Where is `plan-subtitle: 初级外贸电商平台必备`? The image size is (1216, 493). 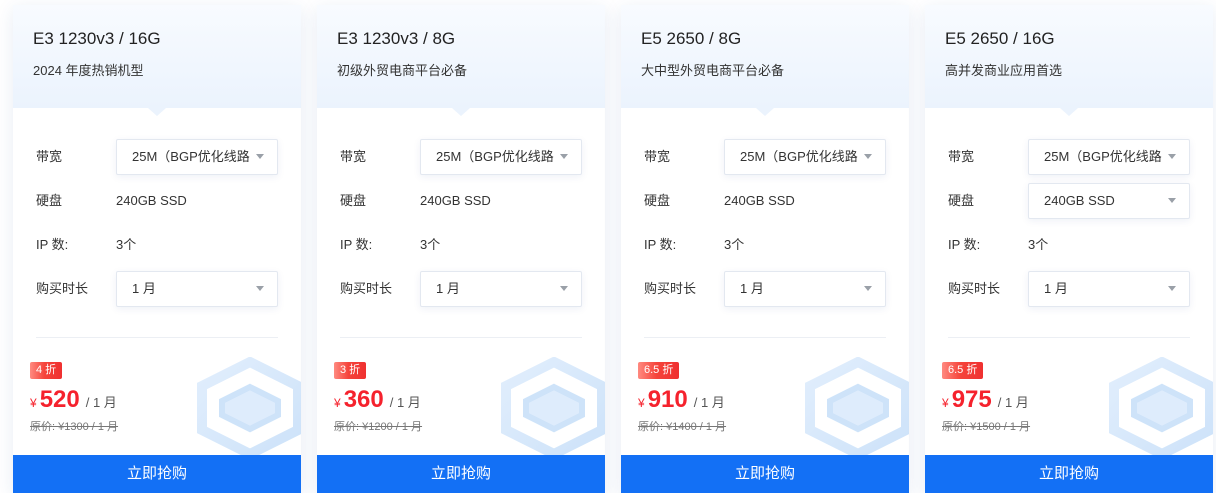
plan-subtitle: 初级外贸电商平台必备 is located at coordinates (402, 70).